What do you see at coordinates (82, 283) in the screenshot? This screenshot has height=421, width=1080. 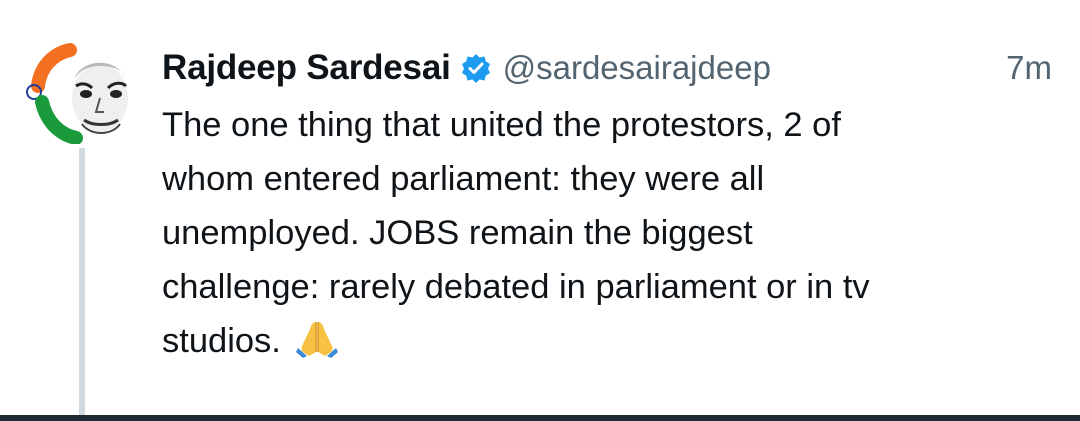 I see `thread-line` at bounding box center [82, 283].